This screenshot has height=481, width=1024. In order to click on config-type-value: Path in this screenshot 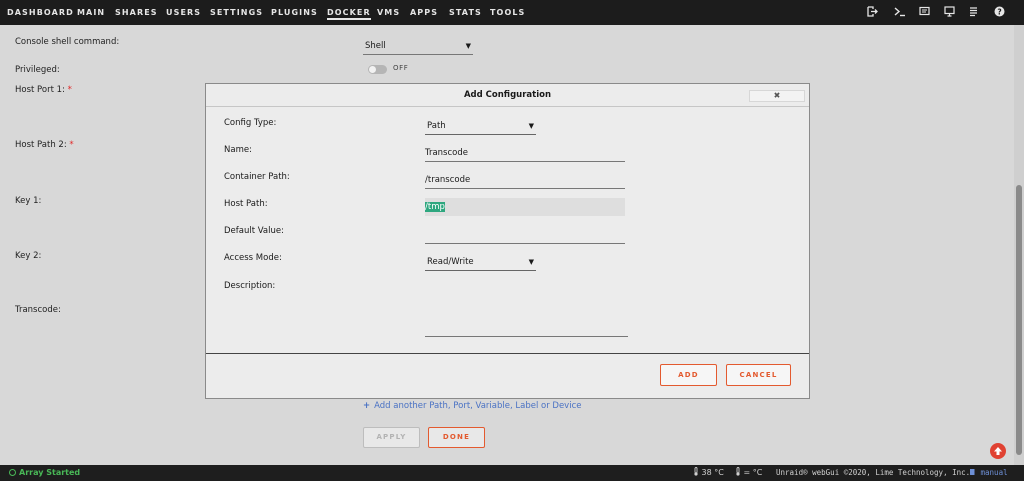, I will do `click(436, 126)`.